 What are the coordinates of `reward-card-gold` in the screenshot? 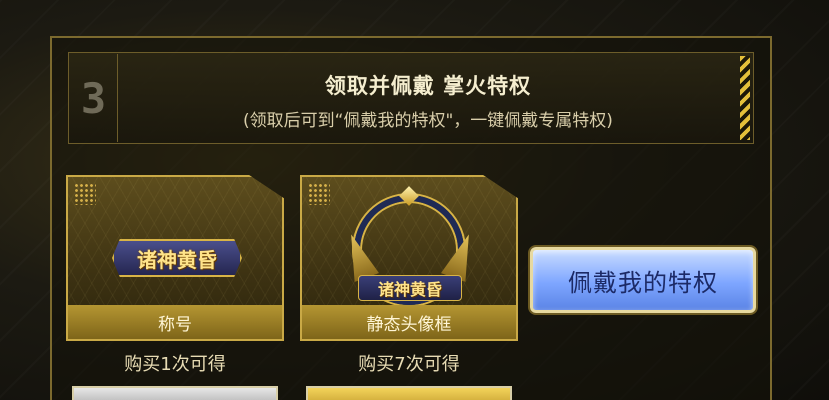 It's located at (409, 393).